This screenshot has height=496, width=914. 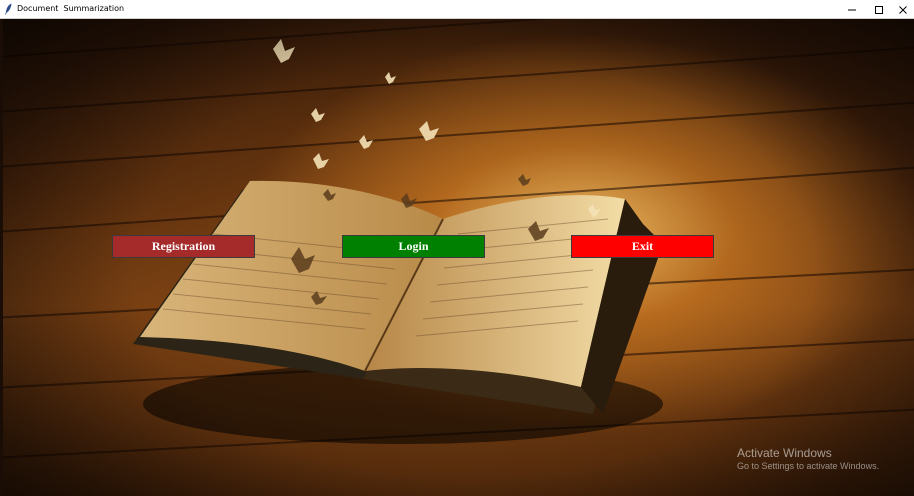 What do you see at coordinates (71, 8) in the screenshot?
I see `window-title: Document Summarization` at bounding box center [71, 8].